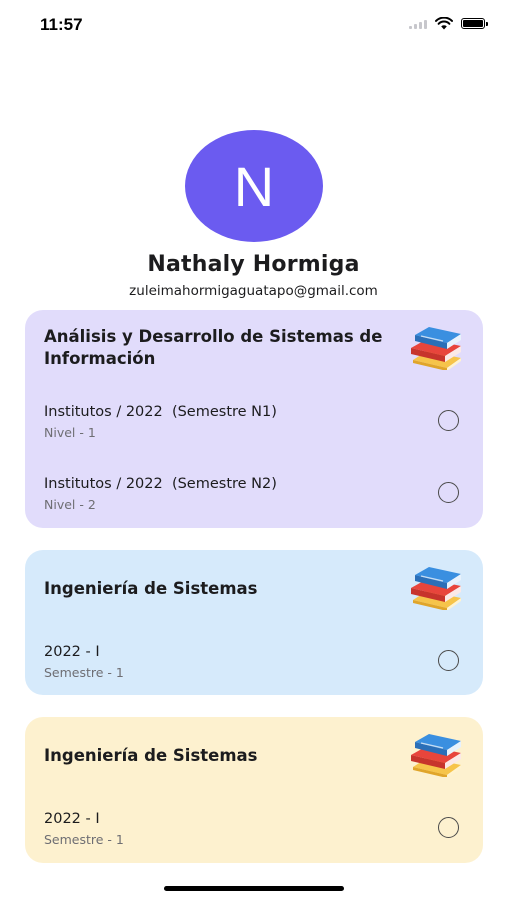  I want to click on avatar: N, so click(254, 186).